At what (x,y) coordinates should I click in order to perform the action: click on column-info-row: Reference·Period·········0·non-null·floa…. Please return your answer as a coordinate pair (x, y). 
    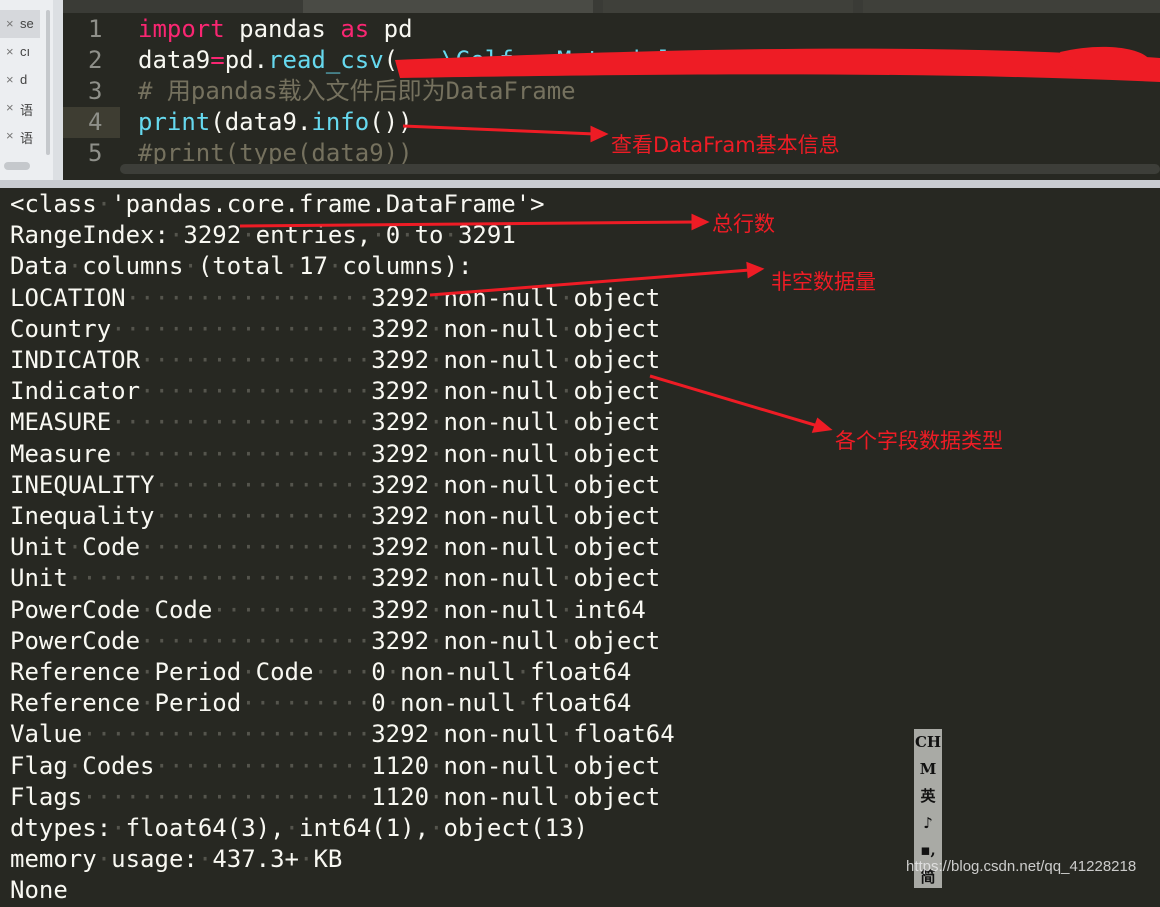
    Looking at the image, I should click on (321, 703).